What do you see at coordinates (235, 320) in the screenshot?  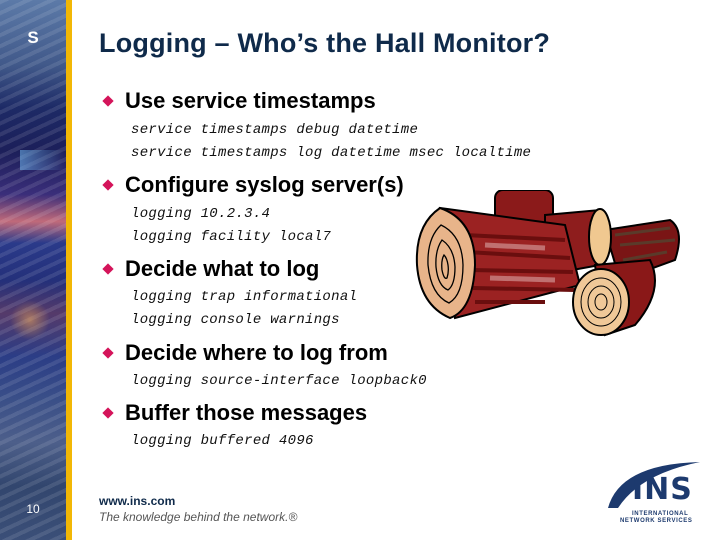 I see `command-line: logging console warnings` at bounding box center [235, 320].